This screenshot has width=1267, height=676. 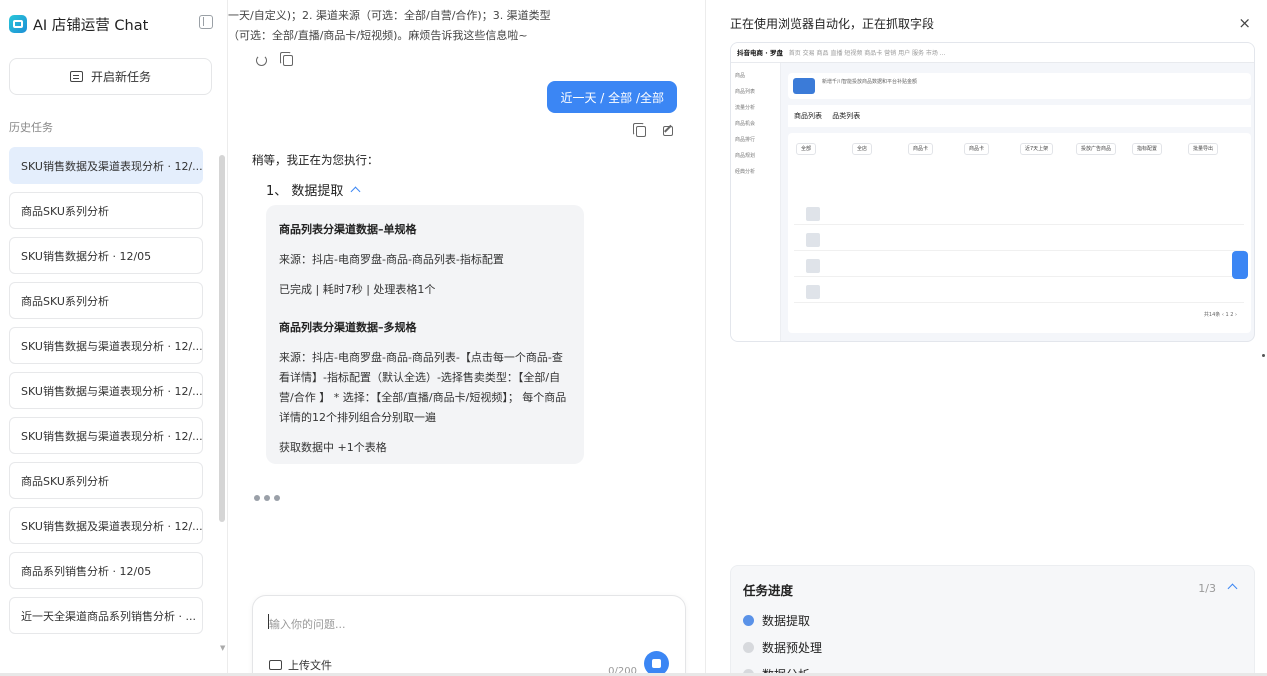 I want to click on shot-banner: 新增千川智能投放商品数据和平台补贴金额, so click(x=1019, y=86).